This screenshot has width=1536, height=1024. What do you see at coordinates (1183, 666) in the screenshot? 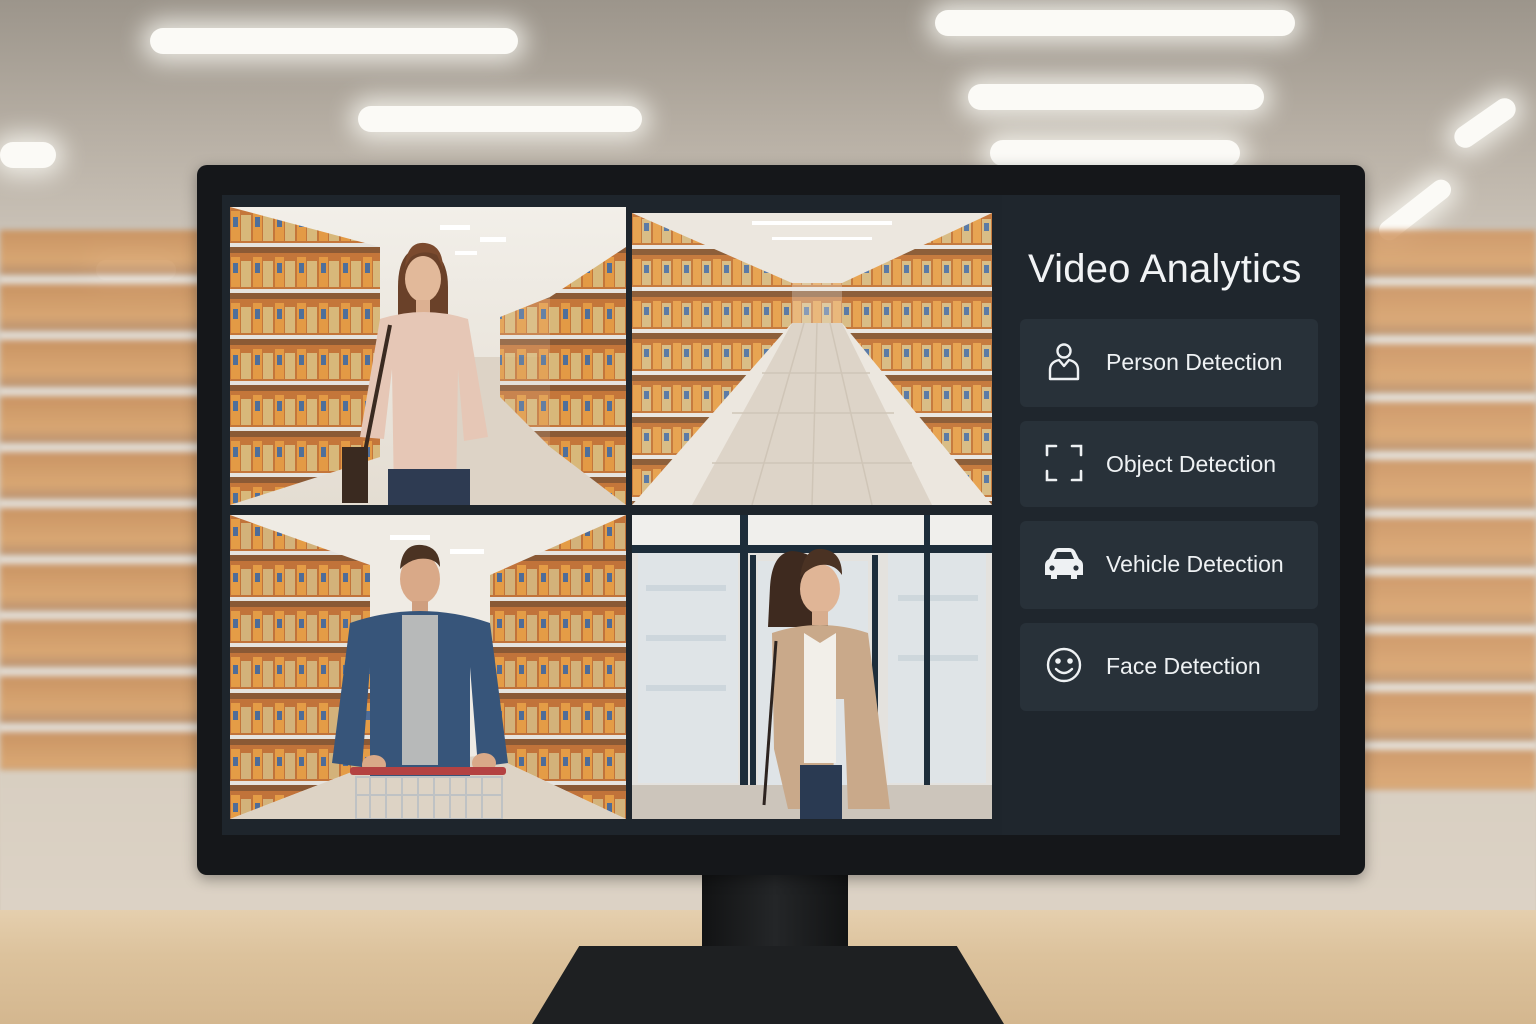
I see `face-detection-label: Face Detection` at bounding box center [1183, 666].